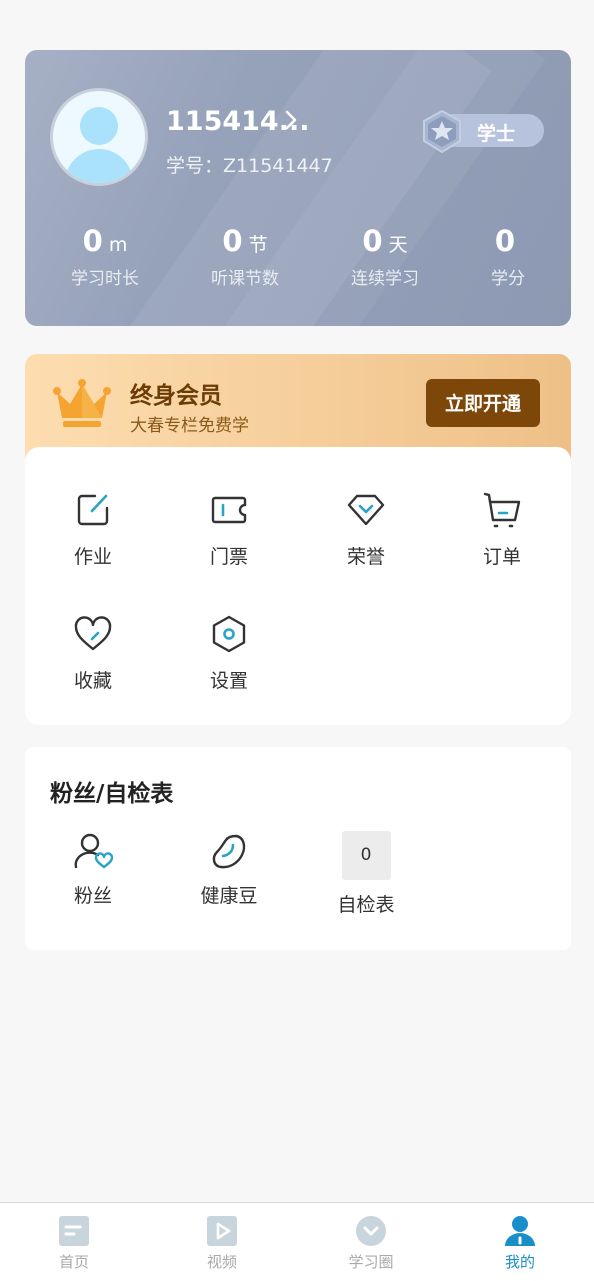 Image resolution: width=594 pixels, height=1281 pixels. I want to click on section-title: 粉丝/自检表, so click(112, 794).